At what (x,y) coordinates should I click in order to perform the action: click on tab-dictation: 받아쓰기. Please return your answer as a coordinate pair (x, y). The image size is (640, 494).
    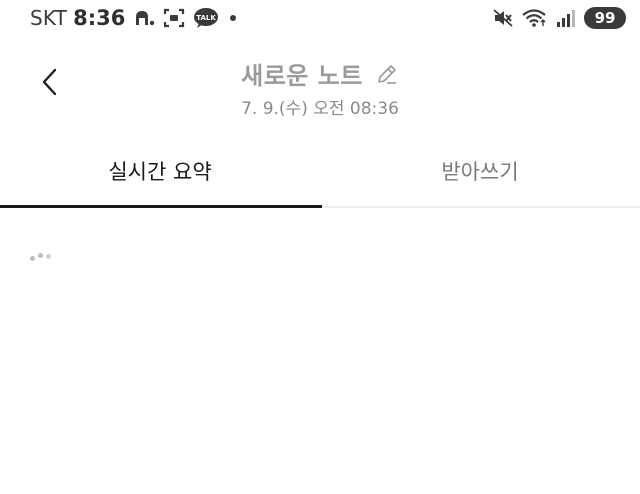
    Looking at the image, I should click on (480, 175).